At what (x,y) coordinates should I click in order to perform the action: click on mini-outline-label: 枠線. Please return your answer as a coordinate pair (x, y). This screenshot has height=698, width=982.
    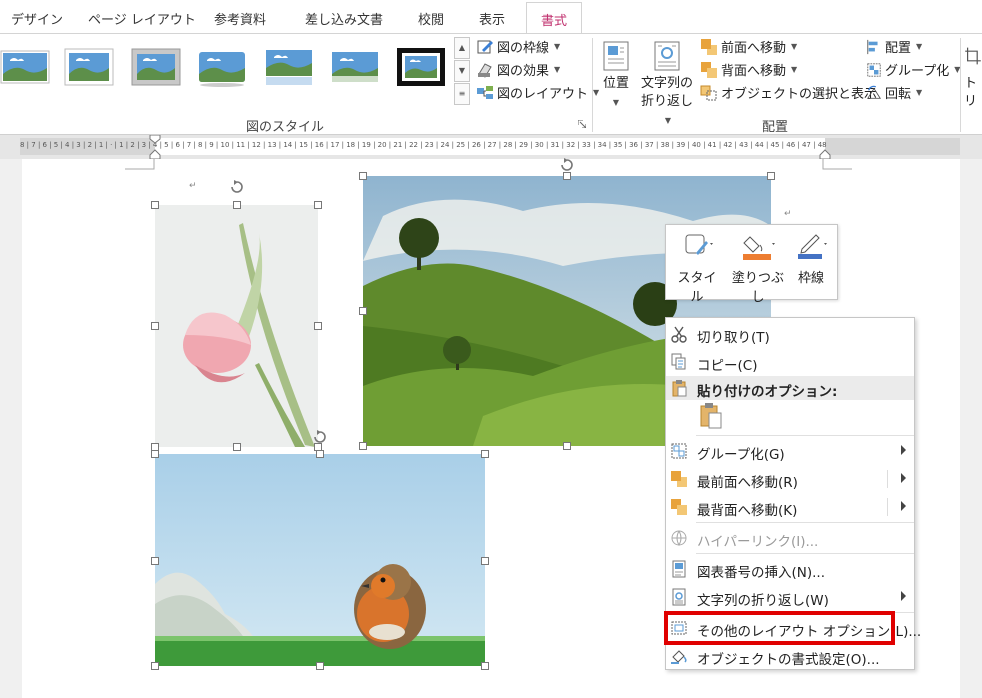
    Looking at the image, I should click on (810, 278).